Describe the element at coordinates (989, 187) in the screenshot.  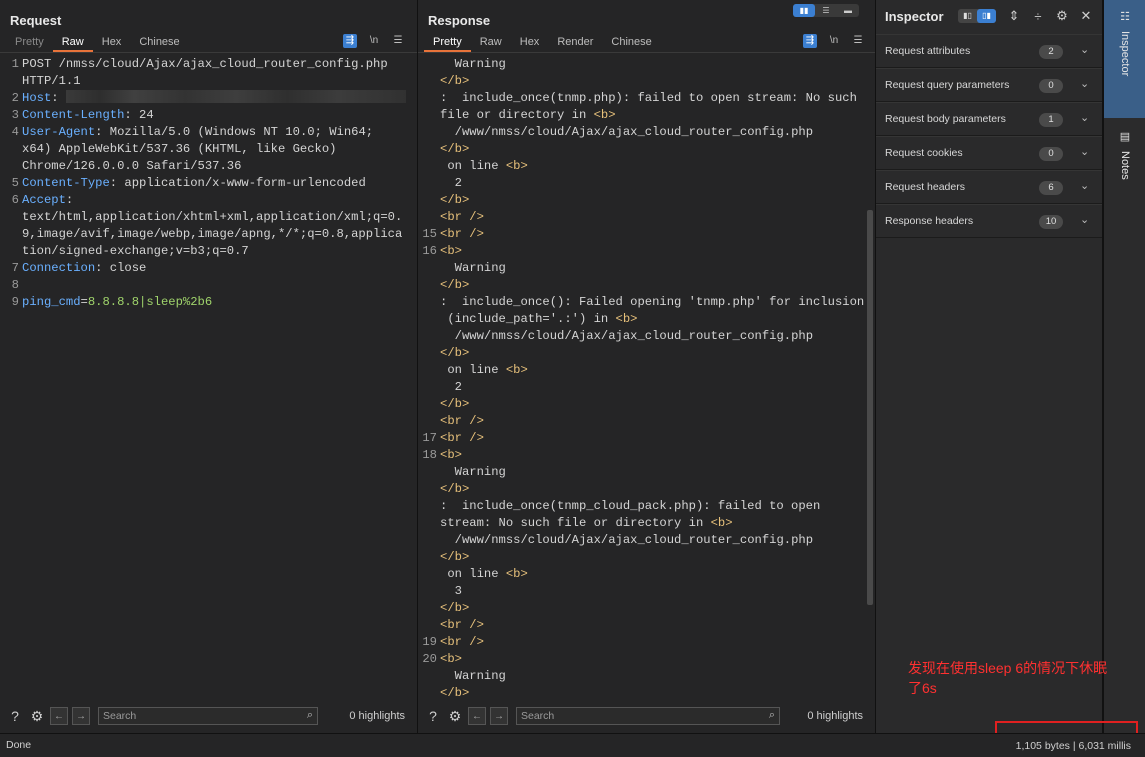
I see `inspector-row: Request headers 6 ⌄` at that location.